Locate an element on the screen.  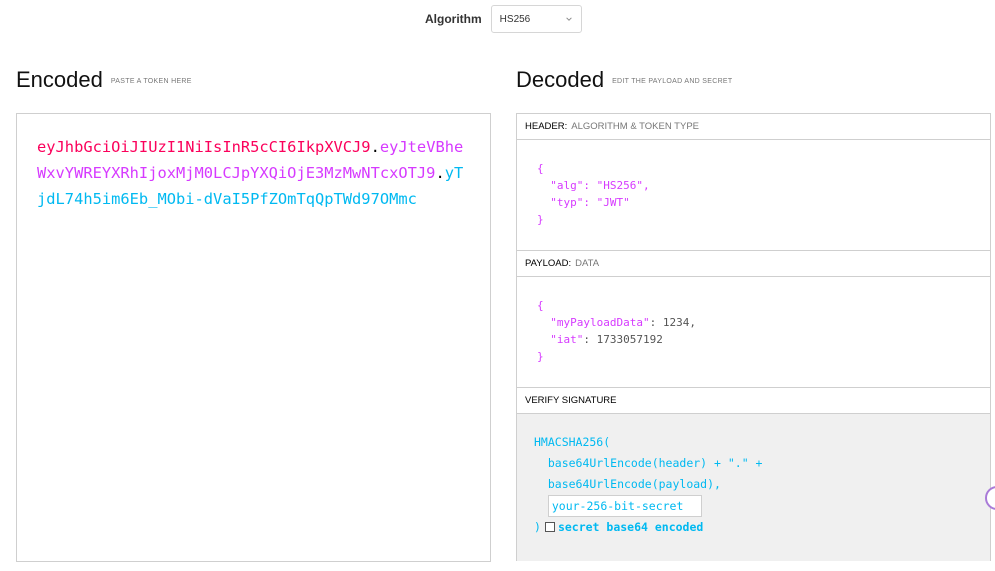
base64-checkbox-label: secret base64 encoded is located at coordinates (630, 527).